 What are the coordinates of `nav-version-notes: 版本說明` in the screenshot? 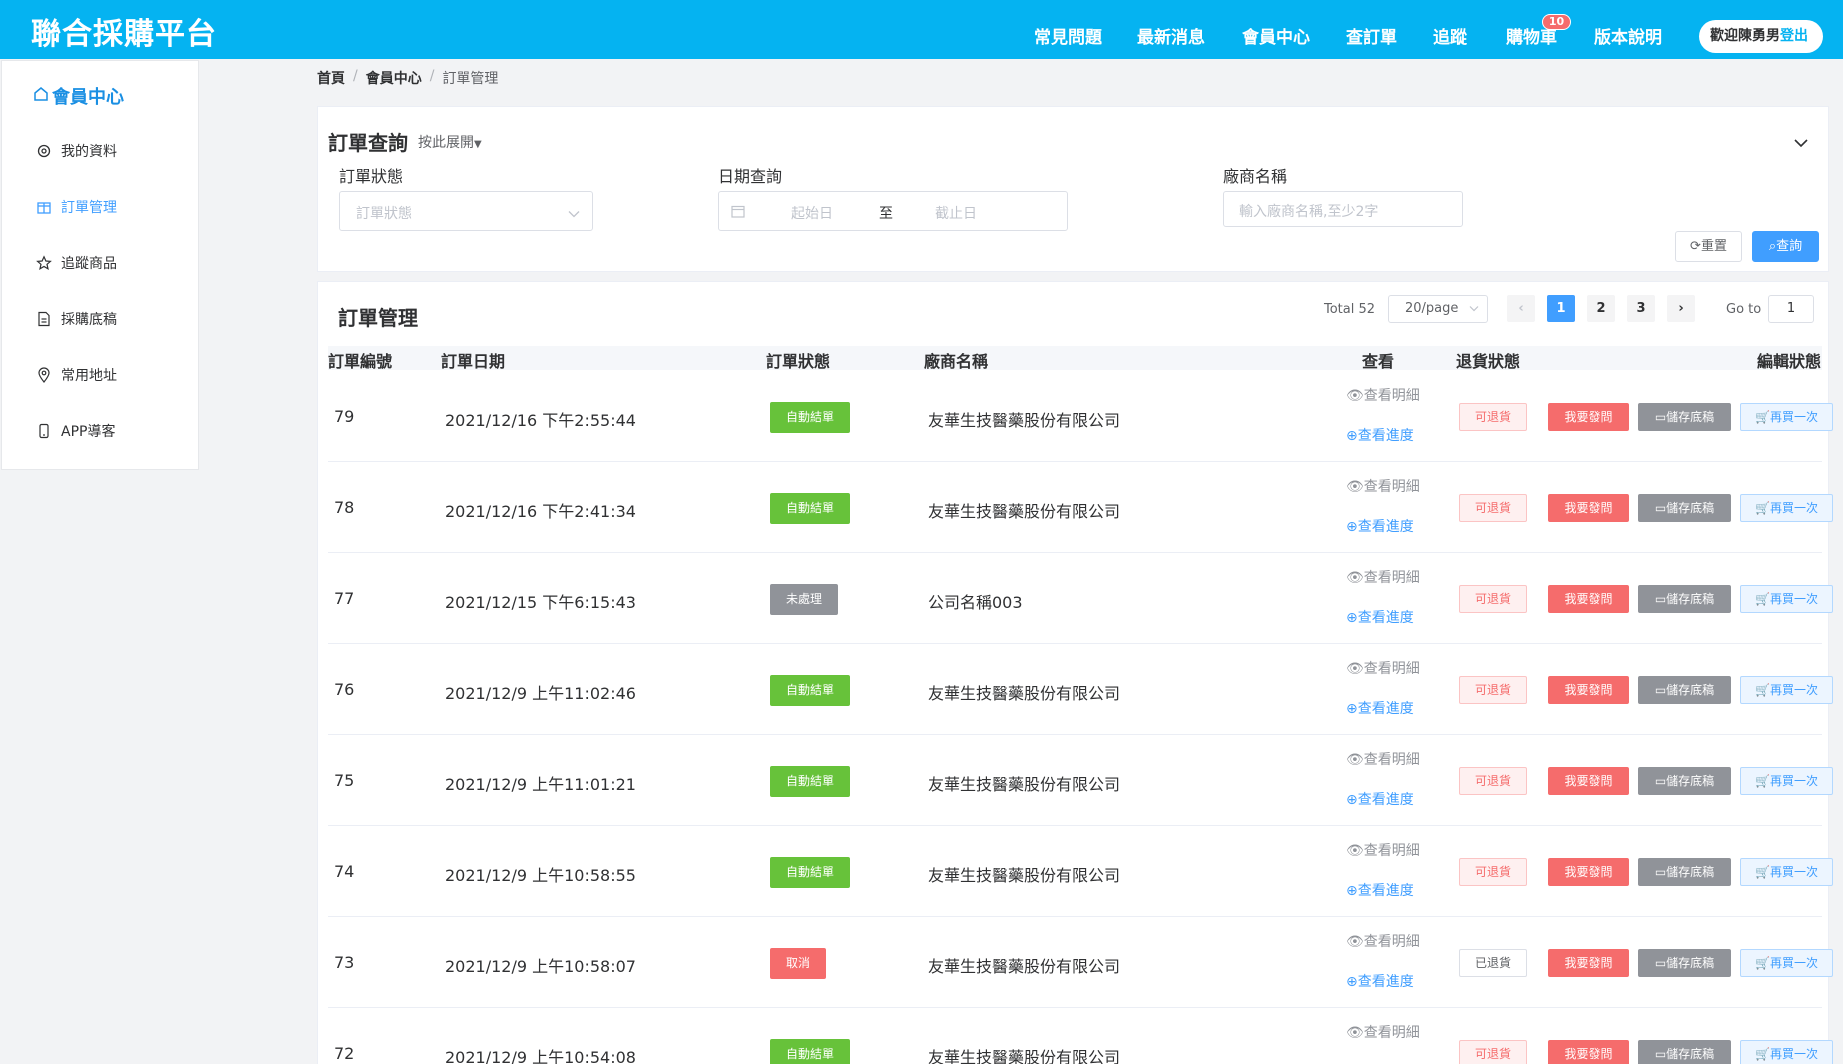 It's located at (1628, 35).